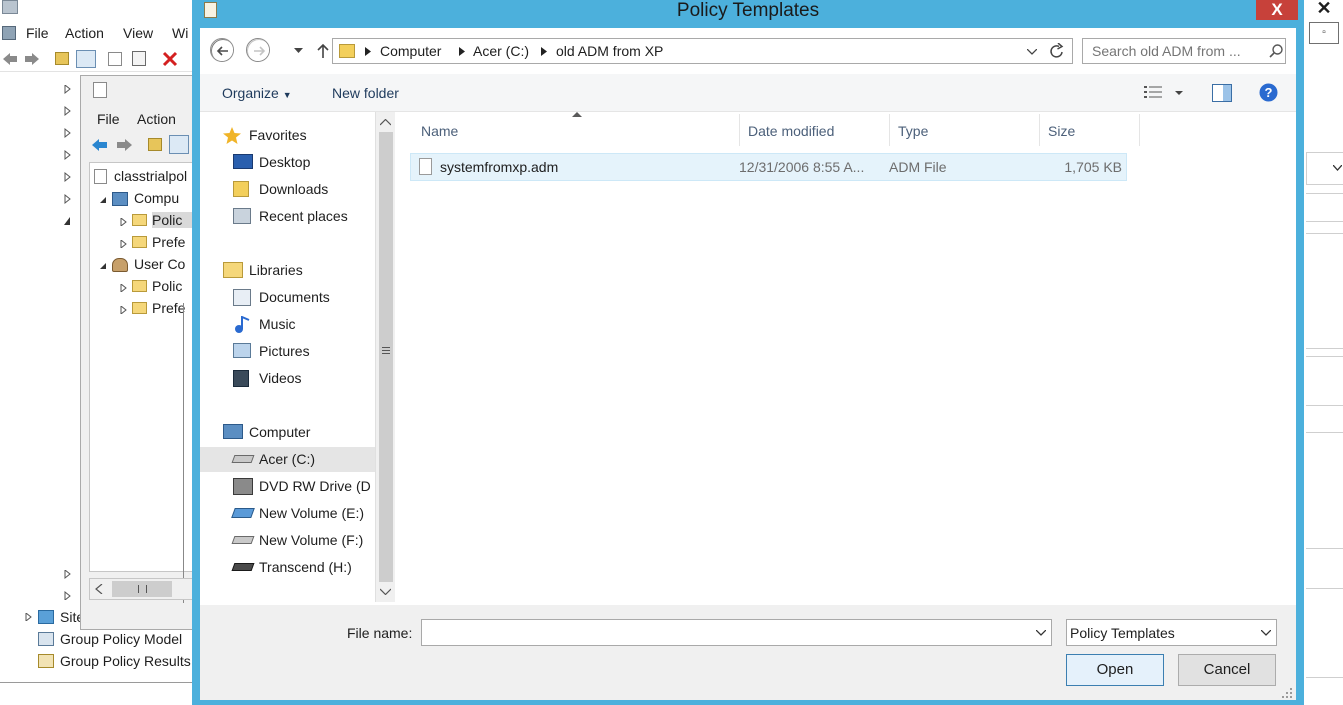  Describe the element at coordinates (243, 459) in the screenshot. I see `drive-icon` at that location.